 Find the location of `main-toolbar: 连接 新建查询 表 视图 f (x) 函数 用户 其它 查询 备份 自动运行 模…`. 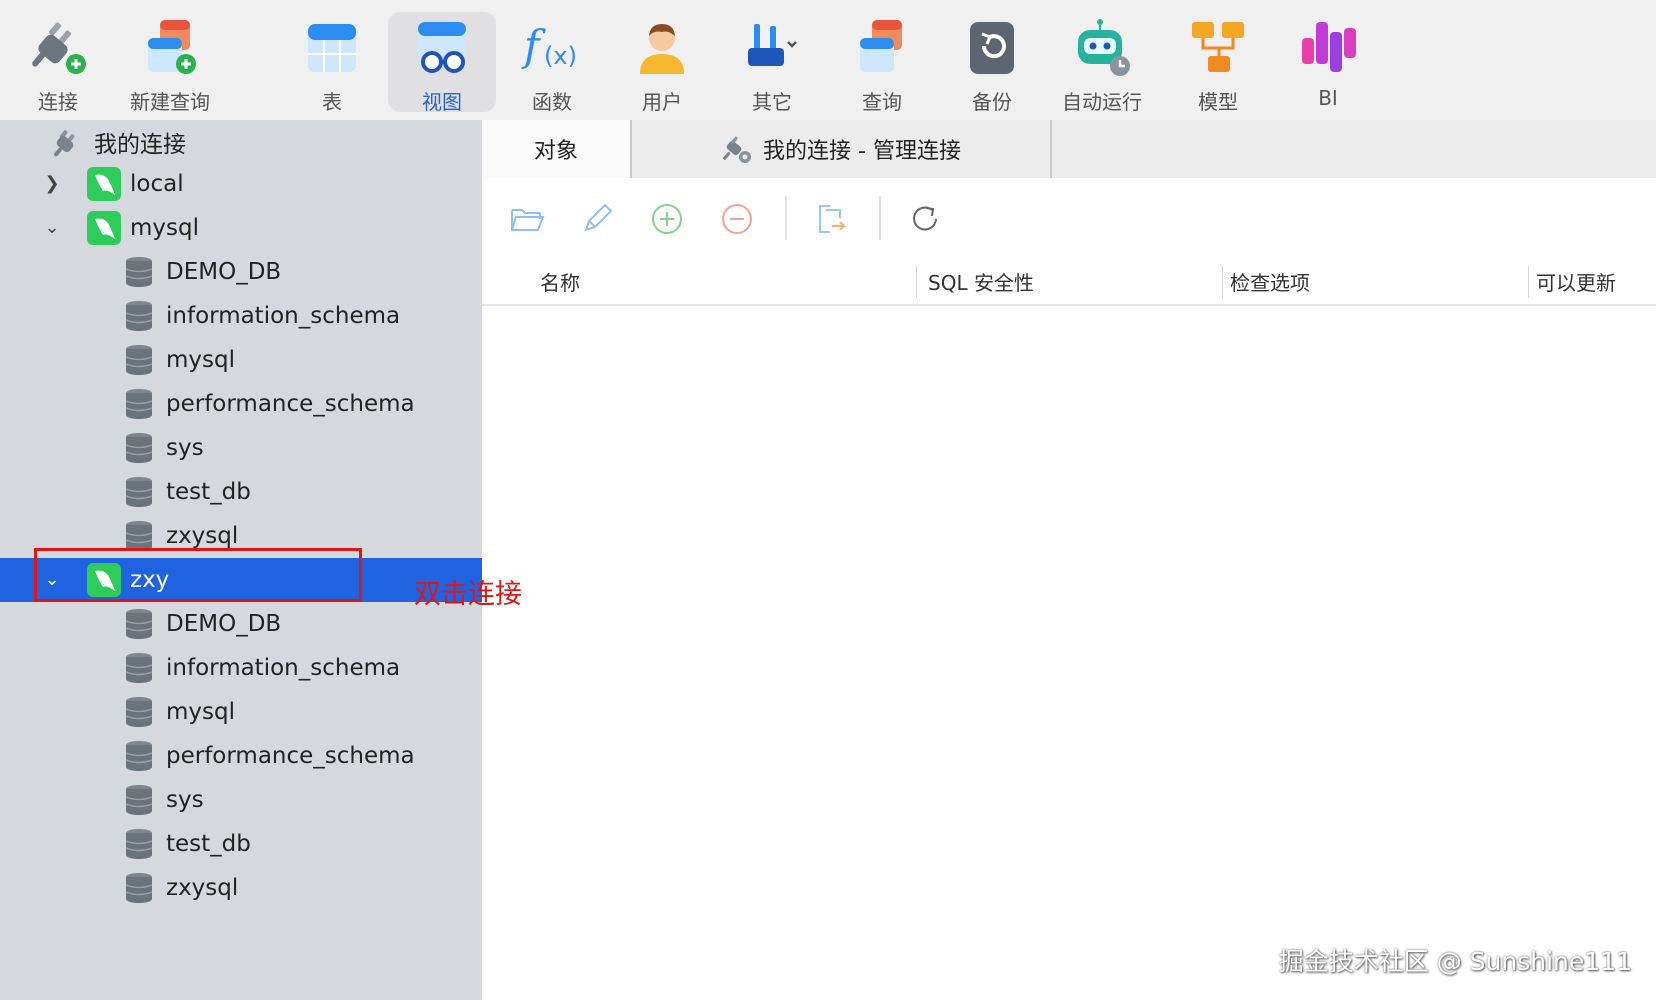

main-toolbar: 连接 新建查询 表 视图 f (x) 函数 用户 其它 查询 备份 自动运行 模… is located at coordinates (828, 60).